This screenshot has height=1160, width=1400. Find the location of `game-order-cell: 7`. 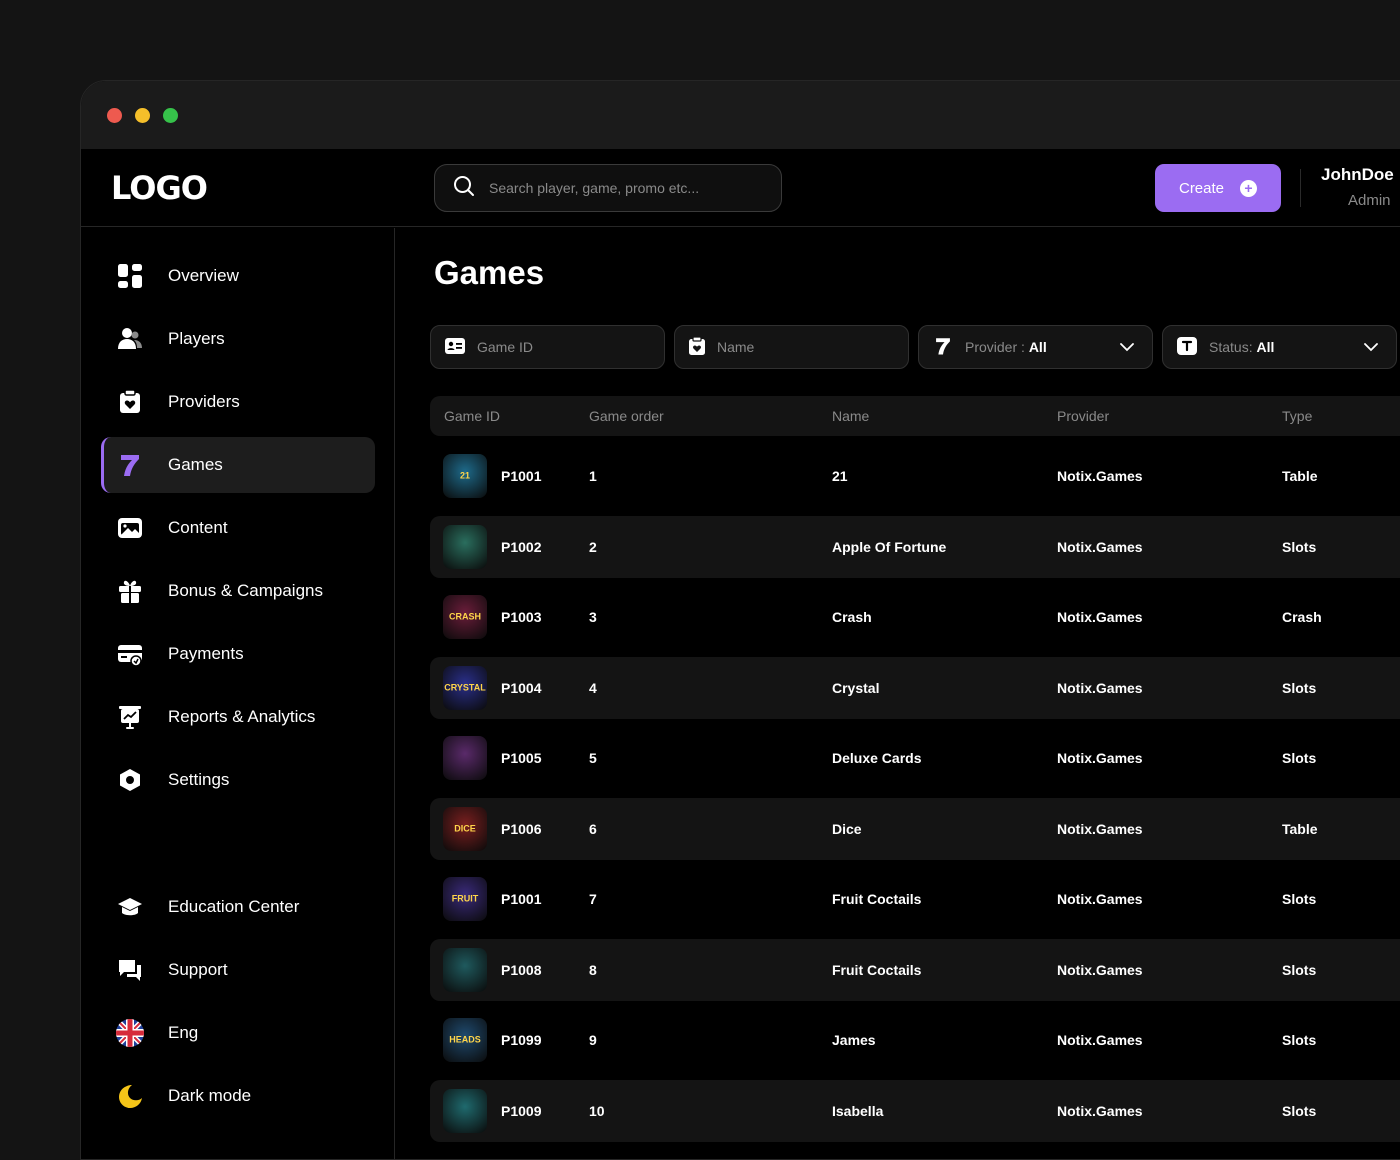

game-order-cell: 7 is located at coordinates (593, 899).